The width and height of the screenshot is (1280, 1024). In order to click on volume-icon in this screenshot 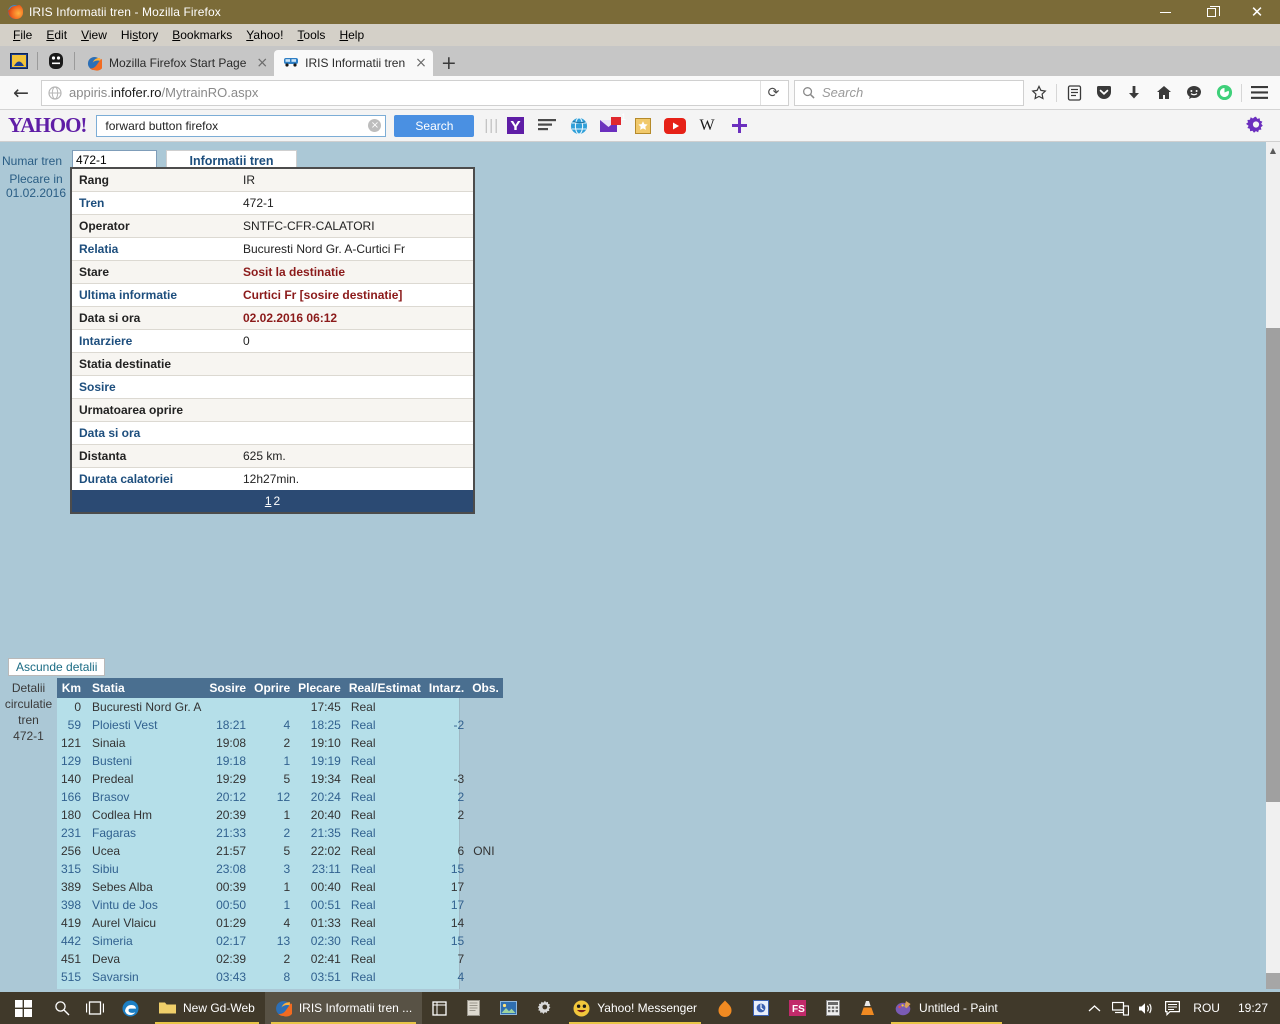, I will do `click(1146, 1008)`.